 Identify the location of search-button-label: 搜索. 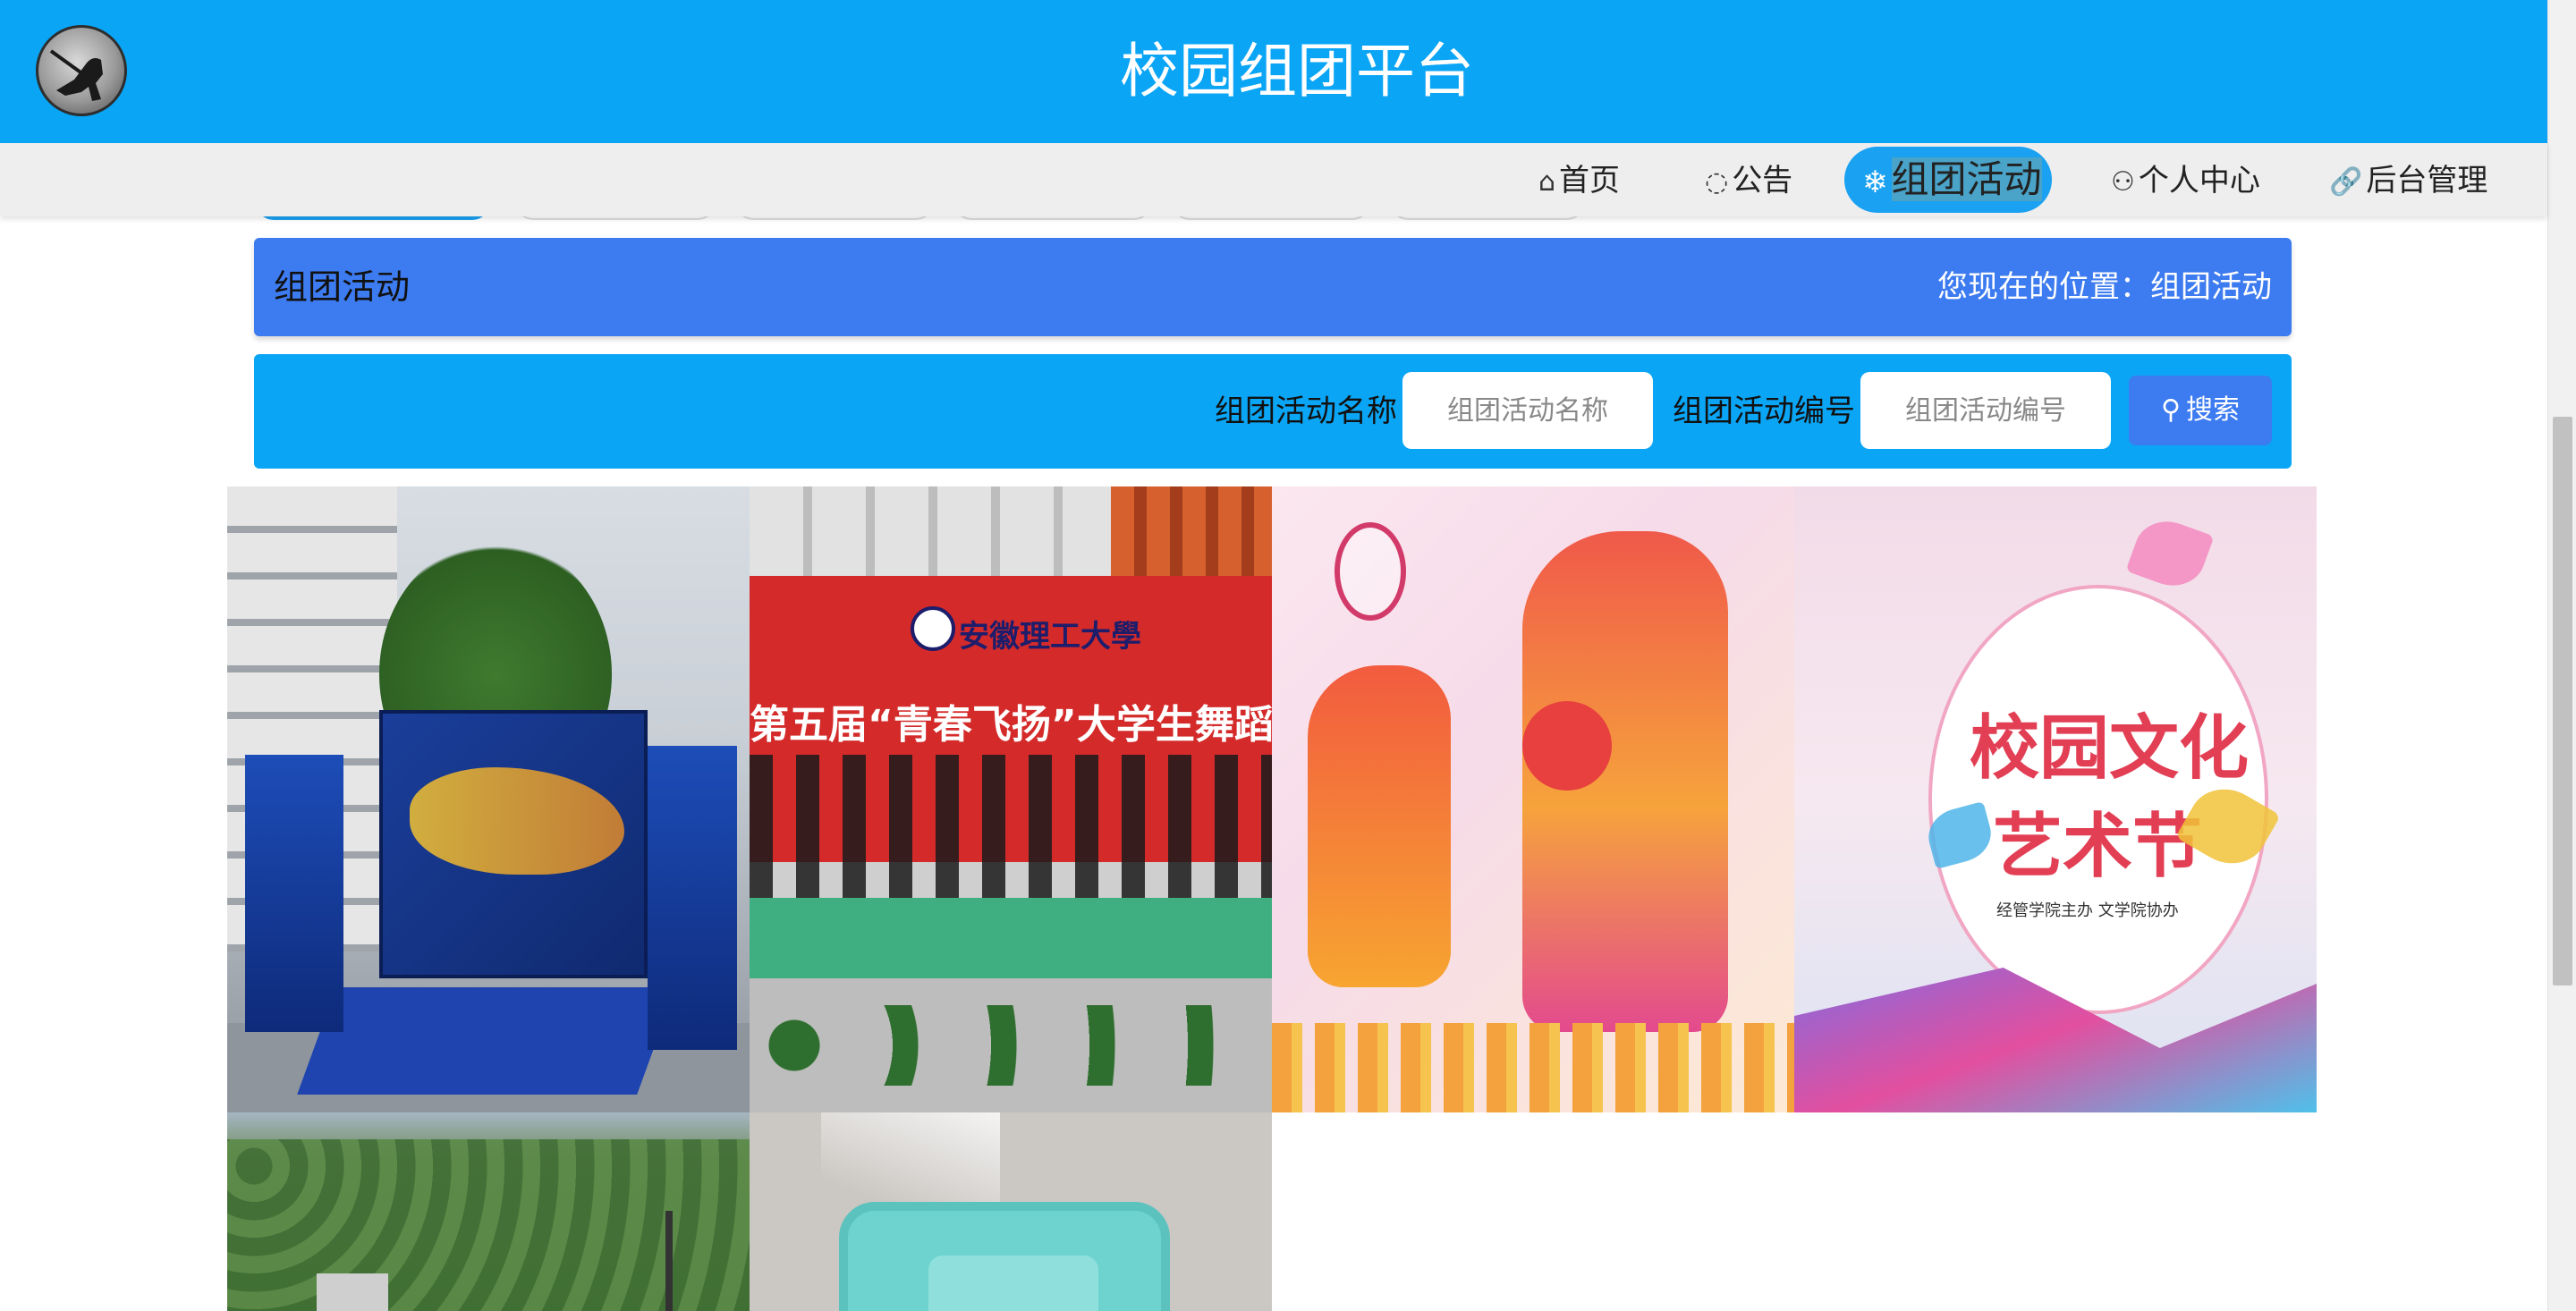
(2212, 410).